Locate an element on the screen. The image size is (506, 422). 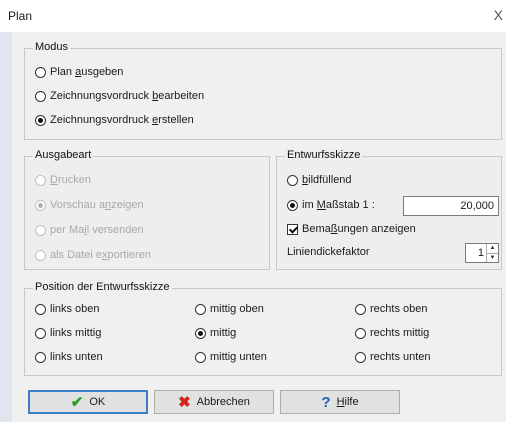
radio-label: Plan ausgeben is located at coordinates (87, 72).